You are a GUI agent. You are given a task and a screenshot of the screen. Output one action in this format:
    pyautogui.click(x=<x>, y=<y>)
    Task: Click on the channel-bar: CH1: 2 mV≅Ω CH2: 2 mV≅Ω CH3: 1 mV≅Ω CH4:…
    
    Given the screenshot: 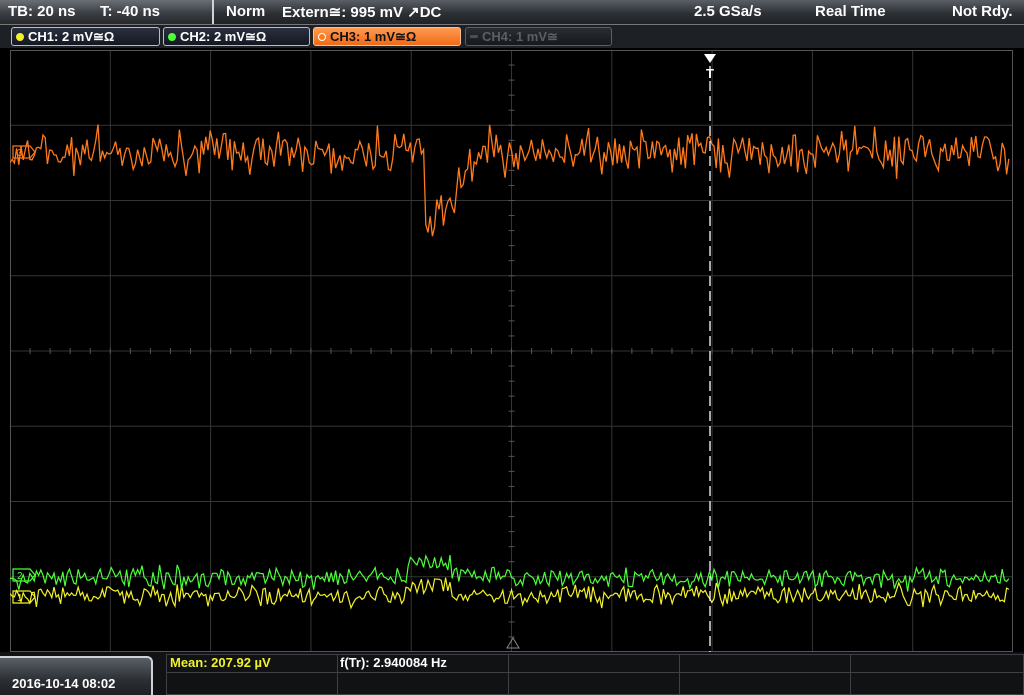 What is the action you would take?
    pyautogui.click(x=512, y=36)
    